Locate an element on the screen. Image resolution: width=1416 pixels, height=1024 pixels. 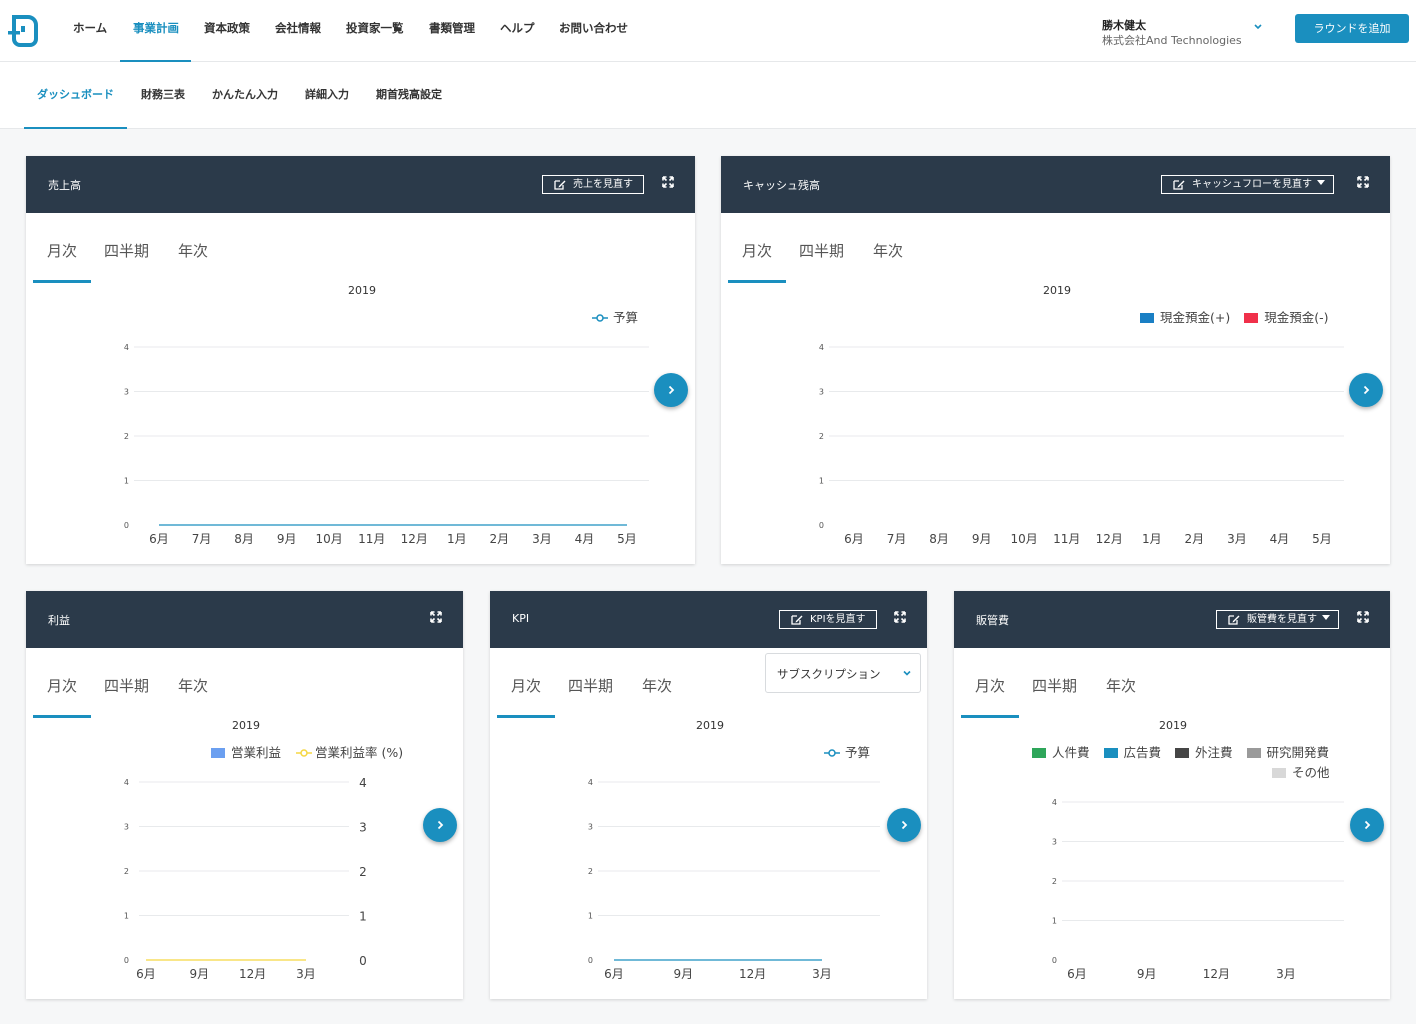
kpi-chart: 0 1 2 3 4 6月 9月 12月 3月 is located at coordinates (734, 879).